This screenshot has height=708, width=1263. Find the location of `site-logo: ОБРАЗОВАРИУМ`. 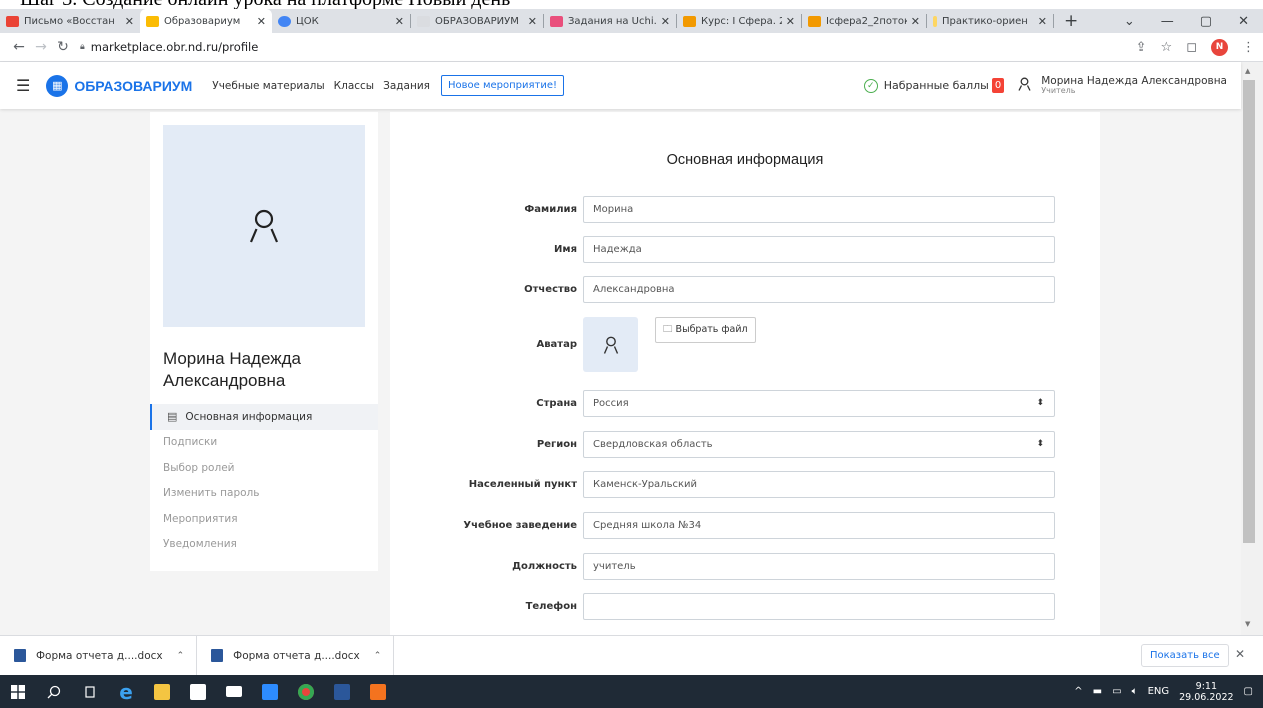

site-logo: ОБРАЗОВАРИУМ is located at coordinates (133, 86).